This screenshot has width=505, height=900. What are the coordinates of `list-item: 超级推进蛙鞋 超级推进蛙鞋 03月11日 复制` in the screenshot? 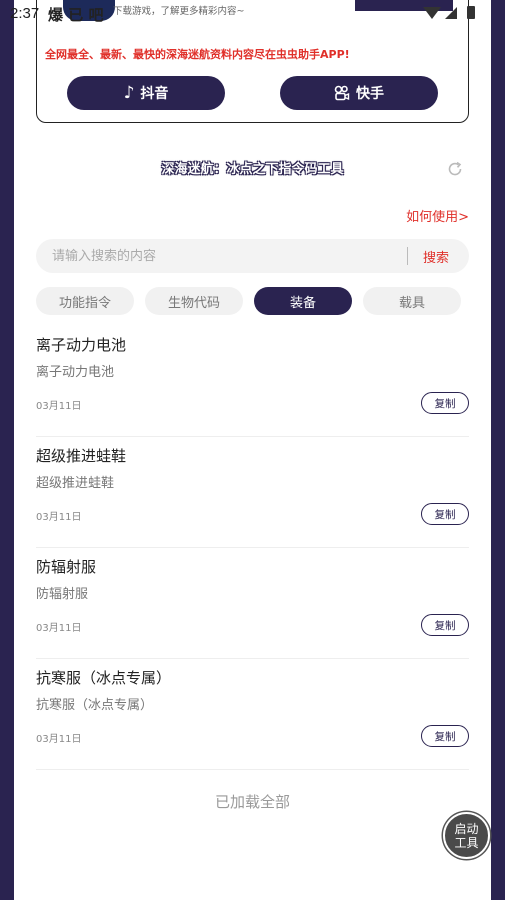 It's located at (252, 492).